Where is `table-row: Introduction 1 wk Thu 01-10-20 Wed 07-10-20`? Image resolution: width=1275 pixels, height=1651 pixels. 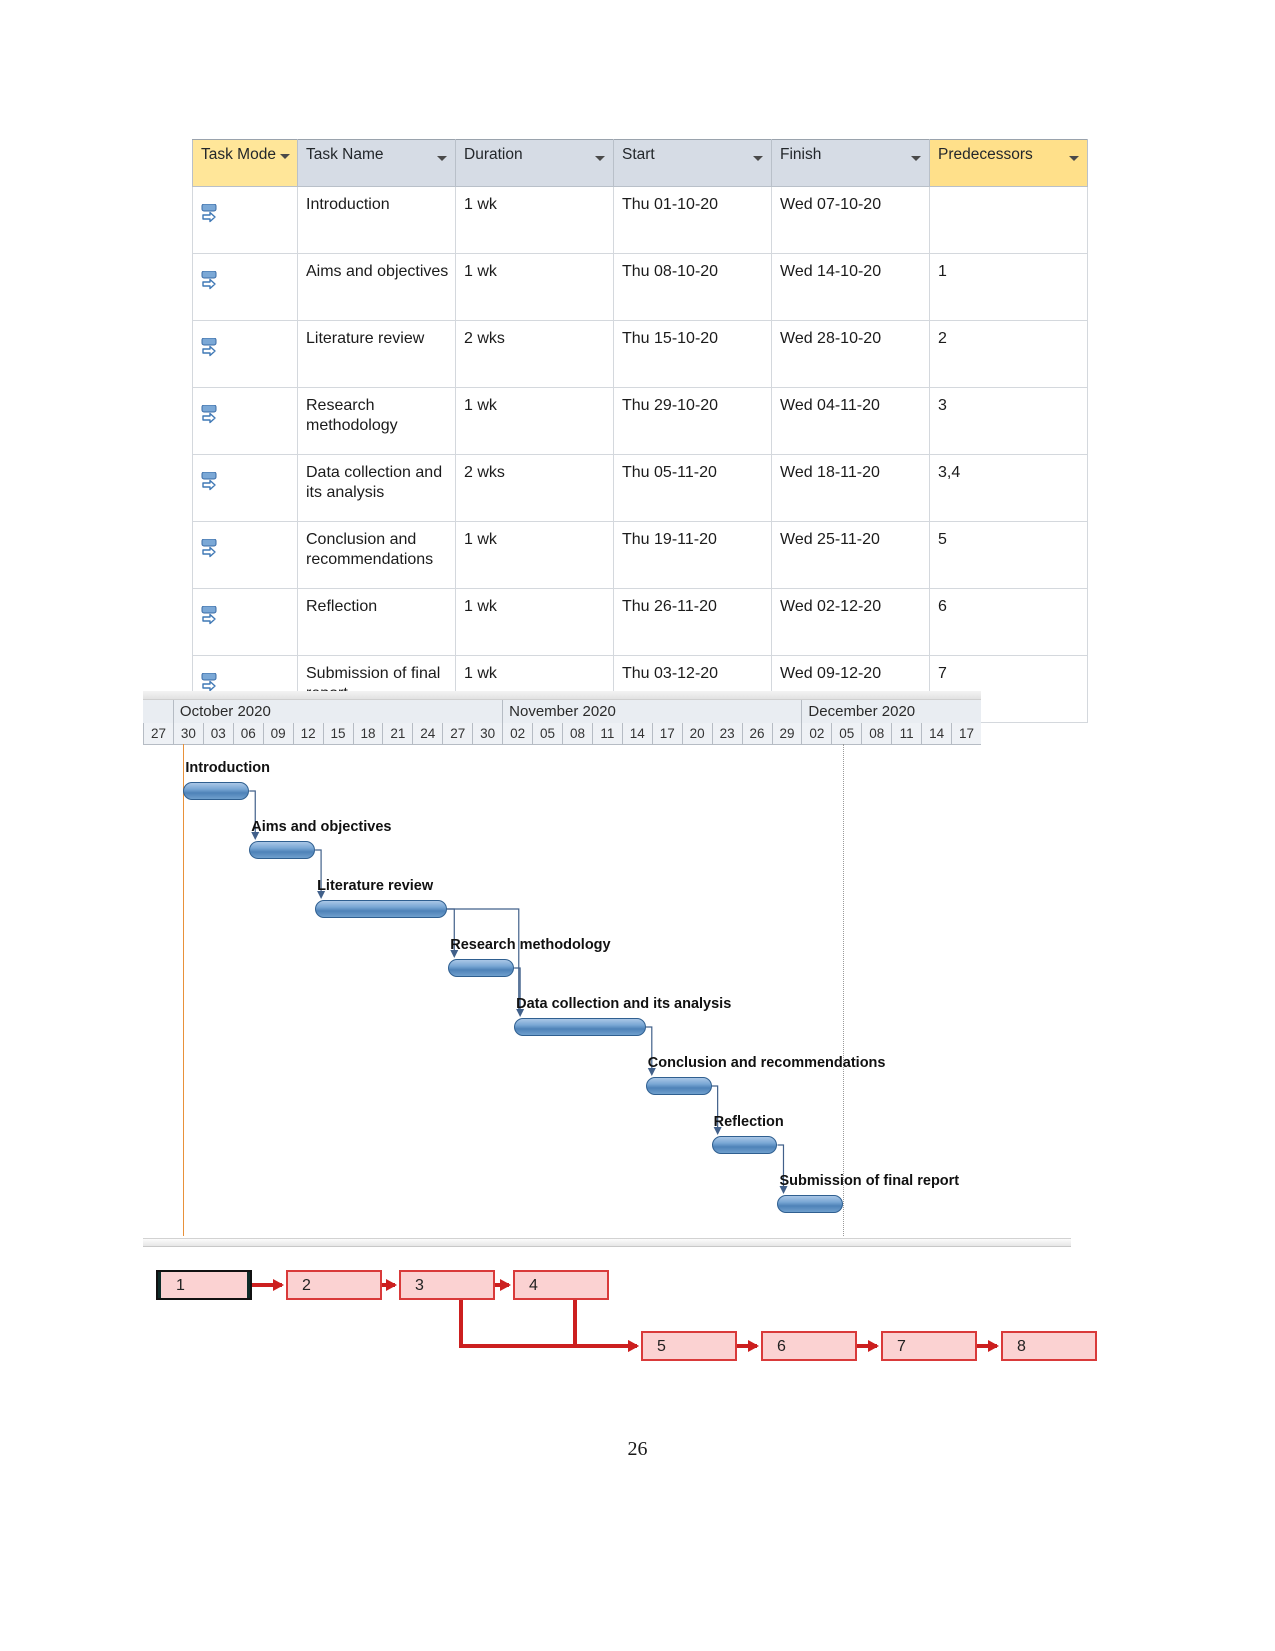 table-row: Introduction 1 wk Thu 01-10-20 Wed 07-10-20 is located at coordinates (640, 220).